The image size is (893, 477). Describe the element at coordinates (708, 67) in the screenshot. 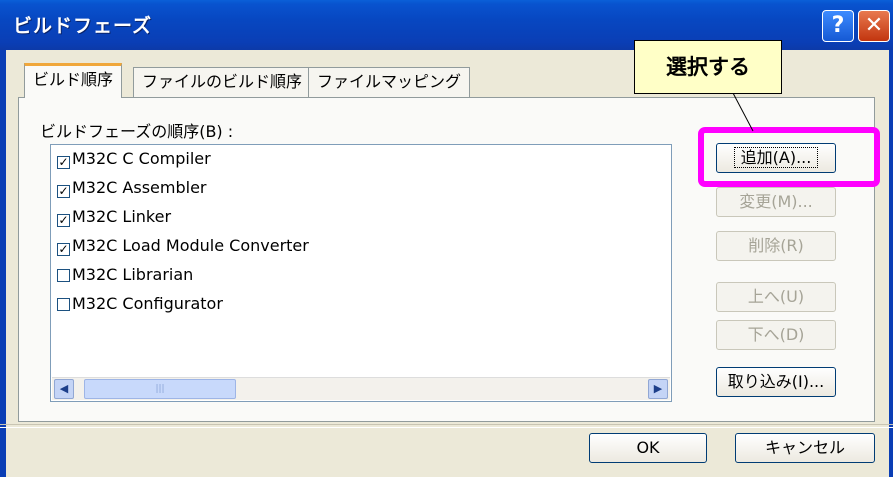

I see `annotation-callout: 選択する` at that location.